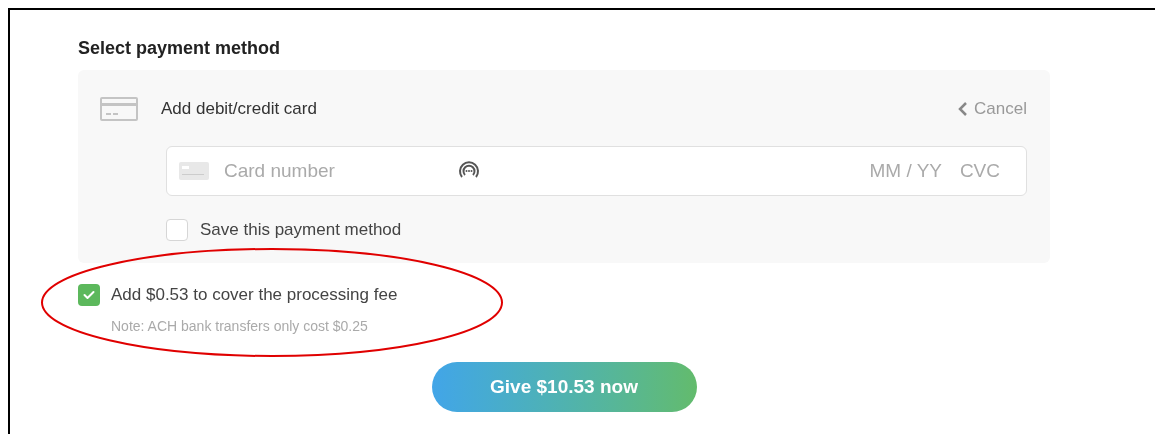 The height and width of the screenshot is (434, 1155). What do you see at coordinates (963, 109) in the screenshot?
I see `chevron-left-icon` at bounding box center [963, 109].